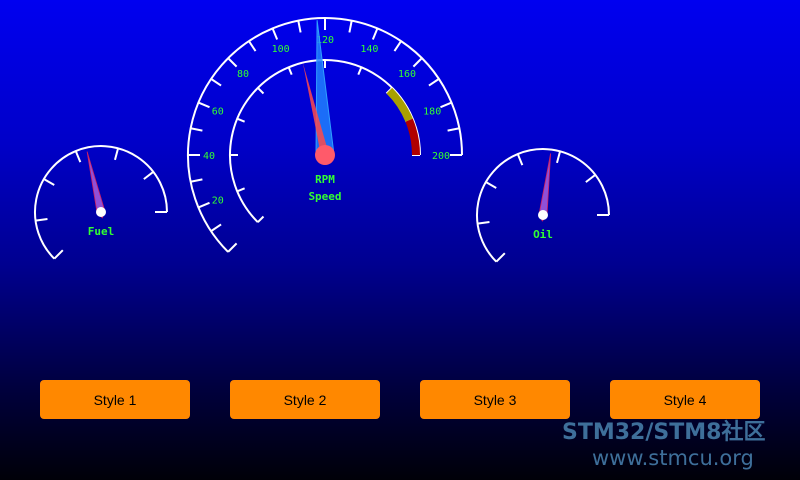 This screenshot has height=480, width=800. Describe the element at coordinates (115, 399) in the screenshot. I see `style-1-button: Style 1` at that location.